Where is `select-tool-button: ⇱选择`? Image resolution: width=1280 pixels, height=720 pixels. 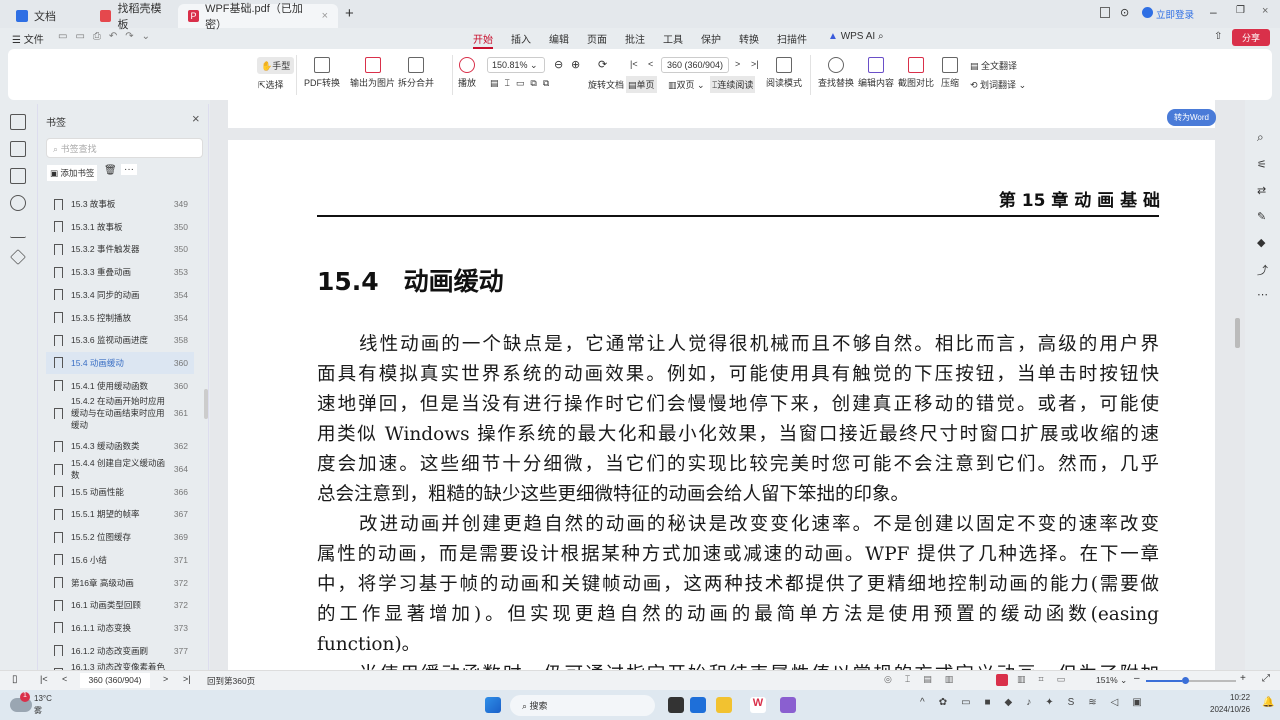 select-tool-button: ⇱选择 is located at coordinates (271, 84).